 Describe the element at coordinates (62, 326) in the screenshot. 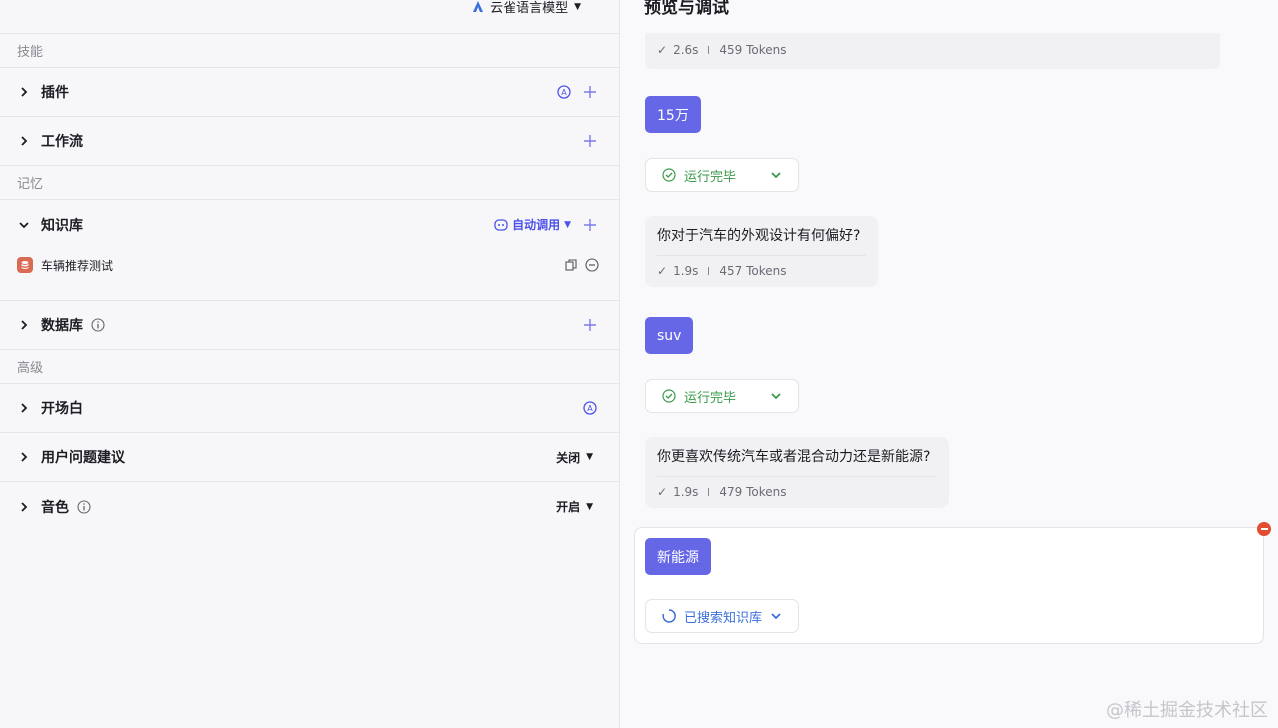

I see `row-database-title: 数据库` at that location.